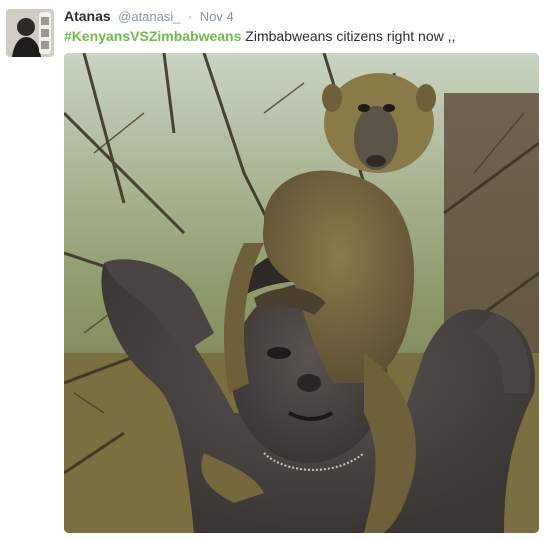 Image resolution: width=544 pixels, height=539 pixels. I want to click on avatar-icon, so click(30, 33).